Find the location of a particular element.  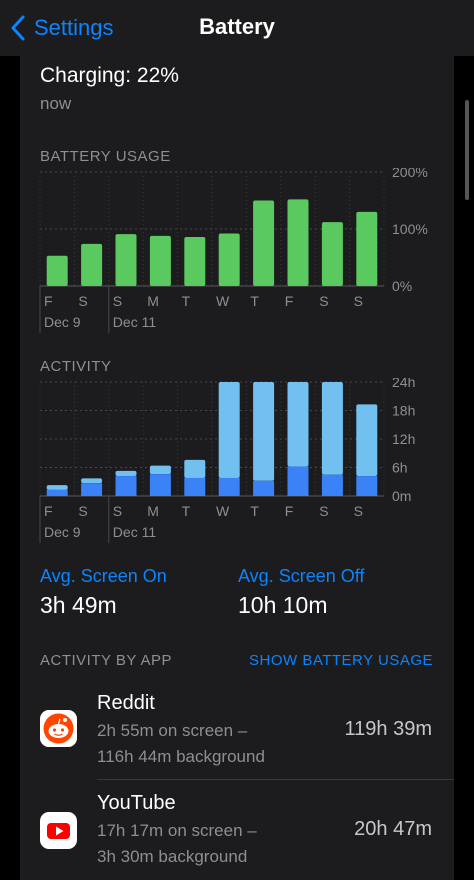

app-name: YouTube is located at coordinates (136, 803).